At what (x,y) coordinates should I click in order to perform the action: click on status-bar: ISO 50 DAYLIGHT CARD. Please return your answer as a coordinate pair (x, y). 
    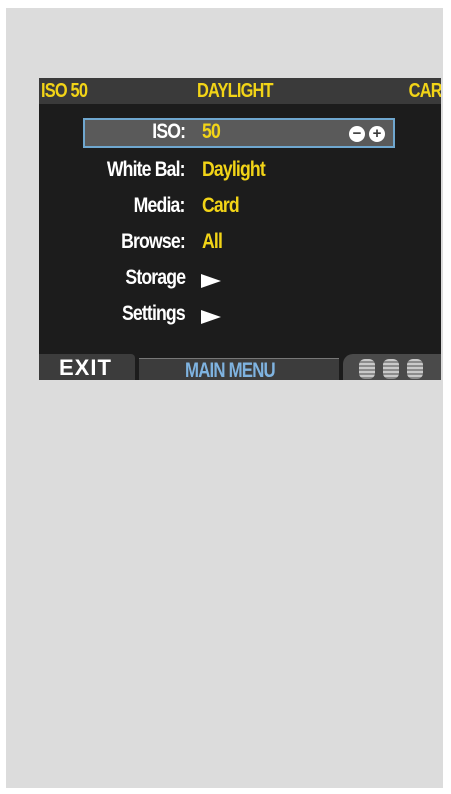
    Looking at the image, I should click on (240, 91).